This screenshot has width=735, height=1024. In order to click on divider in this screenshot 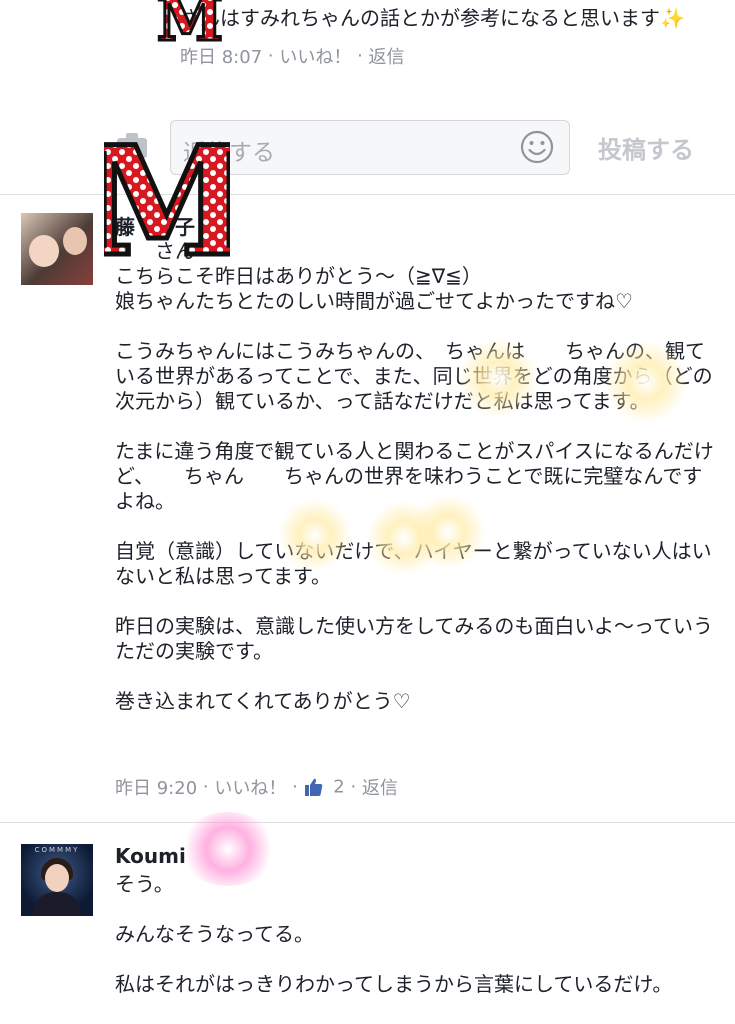, I will do `click(367, 822)`.